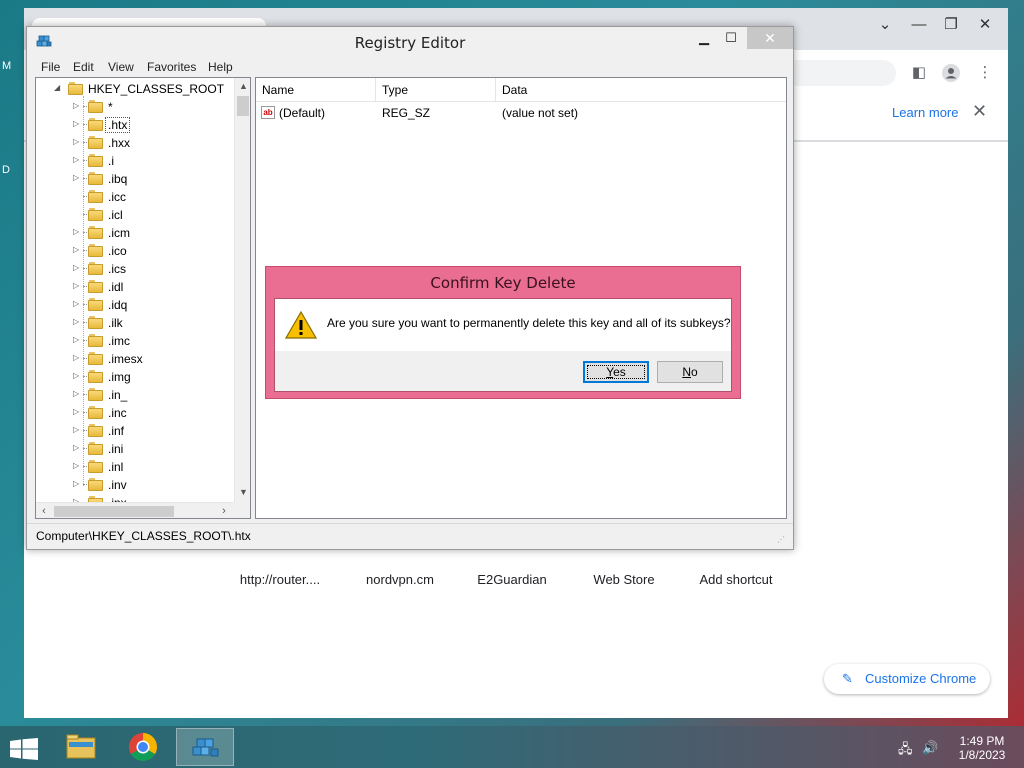 The image size is (1024, 768). What do you see at coordinates (136, 197) in the screenshot?
I see `tree-key-row: .icc` at bounding box center [136, 197].